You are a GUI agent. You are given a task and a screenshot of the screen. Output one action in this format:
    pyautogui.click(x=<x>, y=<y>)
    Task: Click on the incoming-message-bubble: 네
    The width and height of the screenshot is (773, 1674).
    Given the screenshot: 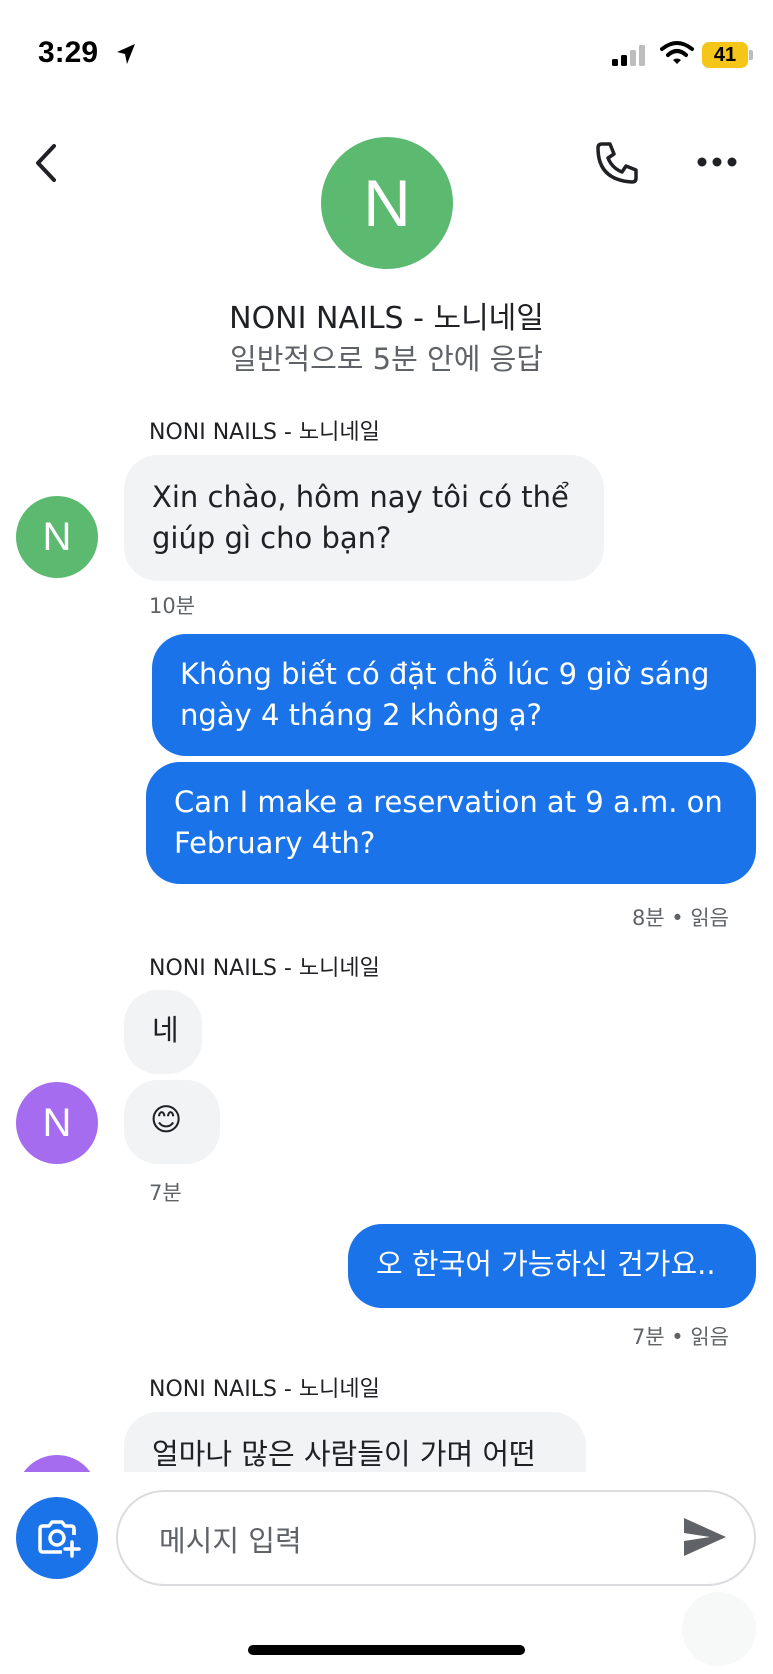 What is the action you would take?
    pyautogui.click(x=163, y=1032)
    